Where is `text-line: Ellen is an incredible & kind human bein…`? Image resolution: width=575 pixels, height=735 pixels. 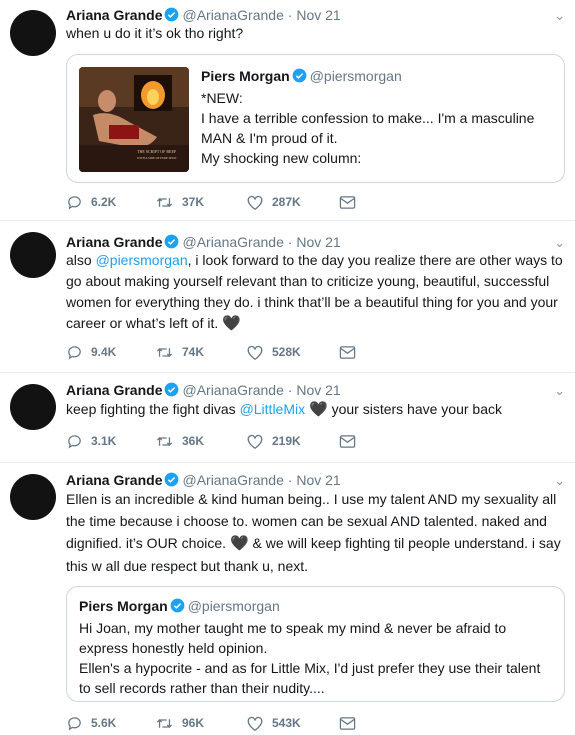
text-line: Ellen is an incredible & kind human bein… is located at coordinates (311, 499).